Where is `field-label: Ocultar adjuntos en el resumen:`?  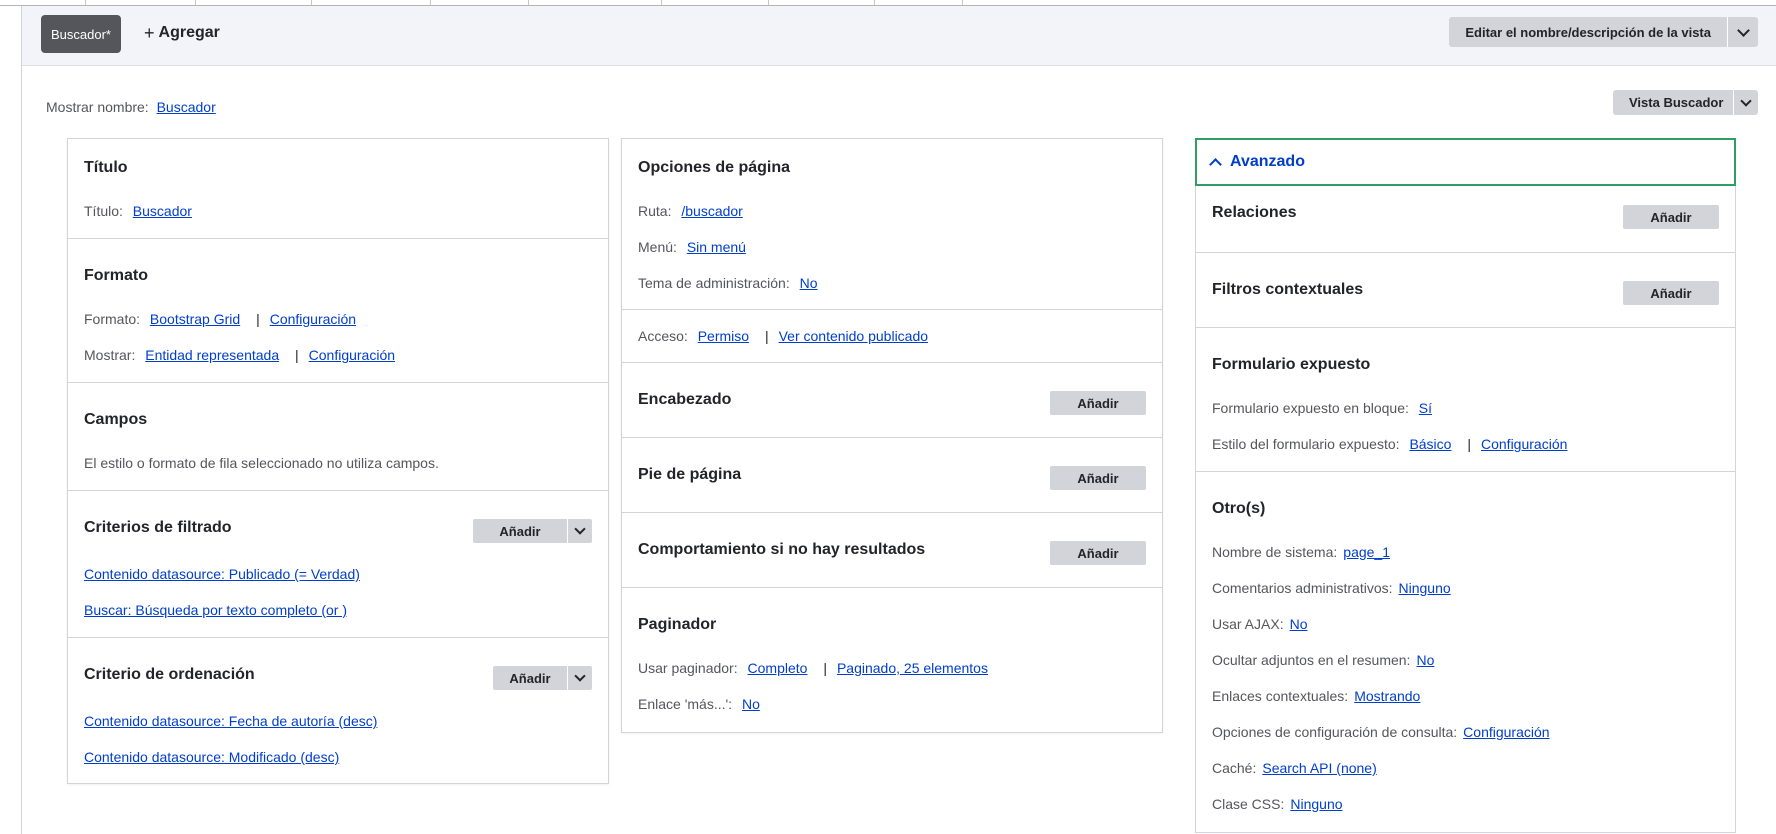
field-label: Ocultar adjuntos en el resumen: is located at coordinates (1311, 660).